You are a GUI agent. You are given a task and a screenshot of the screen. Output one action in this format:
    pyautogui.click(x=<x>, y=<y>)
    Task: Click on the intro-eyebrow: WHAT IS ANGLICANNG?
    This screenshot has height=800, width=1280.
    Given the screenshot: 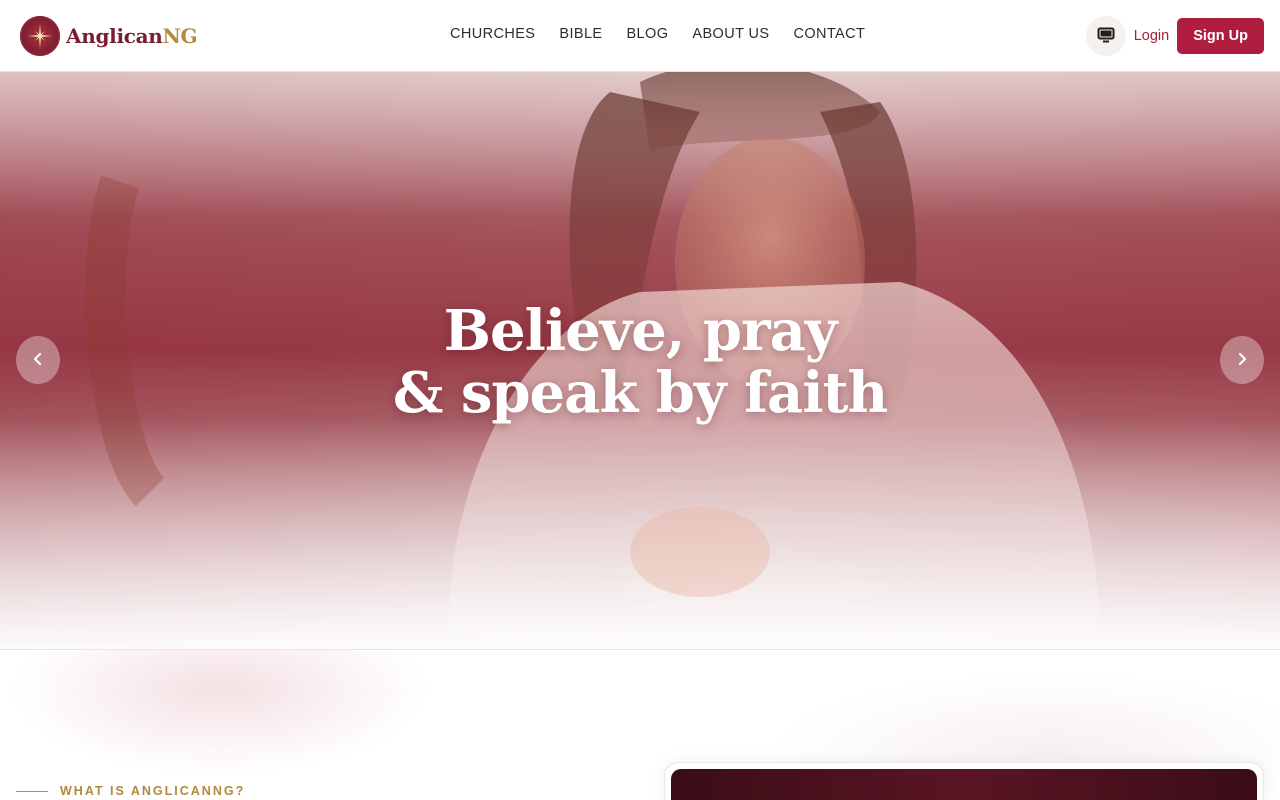 What is the action you would take?
    pyautogui.click(x=130, y=791)
    